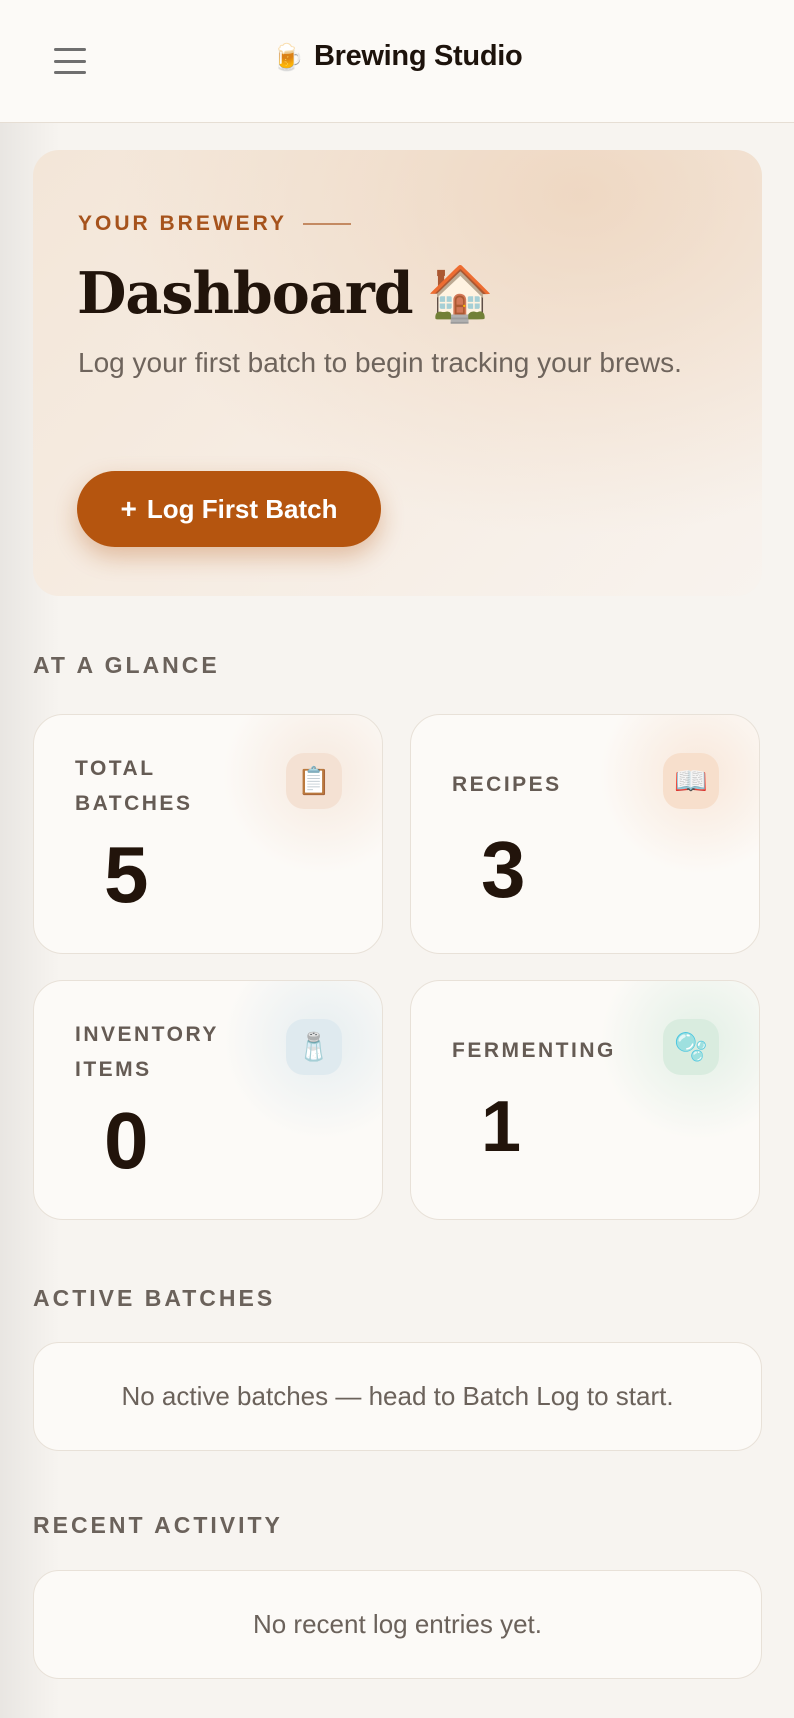  What do you see at coordinates (327, 224) in the screenshot?
I see `eyebrow-divider` at bounding box center [327, 224].